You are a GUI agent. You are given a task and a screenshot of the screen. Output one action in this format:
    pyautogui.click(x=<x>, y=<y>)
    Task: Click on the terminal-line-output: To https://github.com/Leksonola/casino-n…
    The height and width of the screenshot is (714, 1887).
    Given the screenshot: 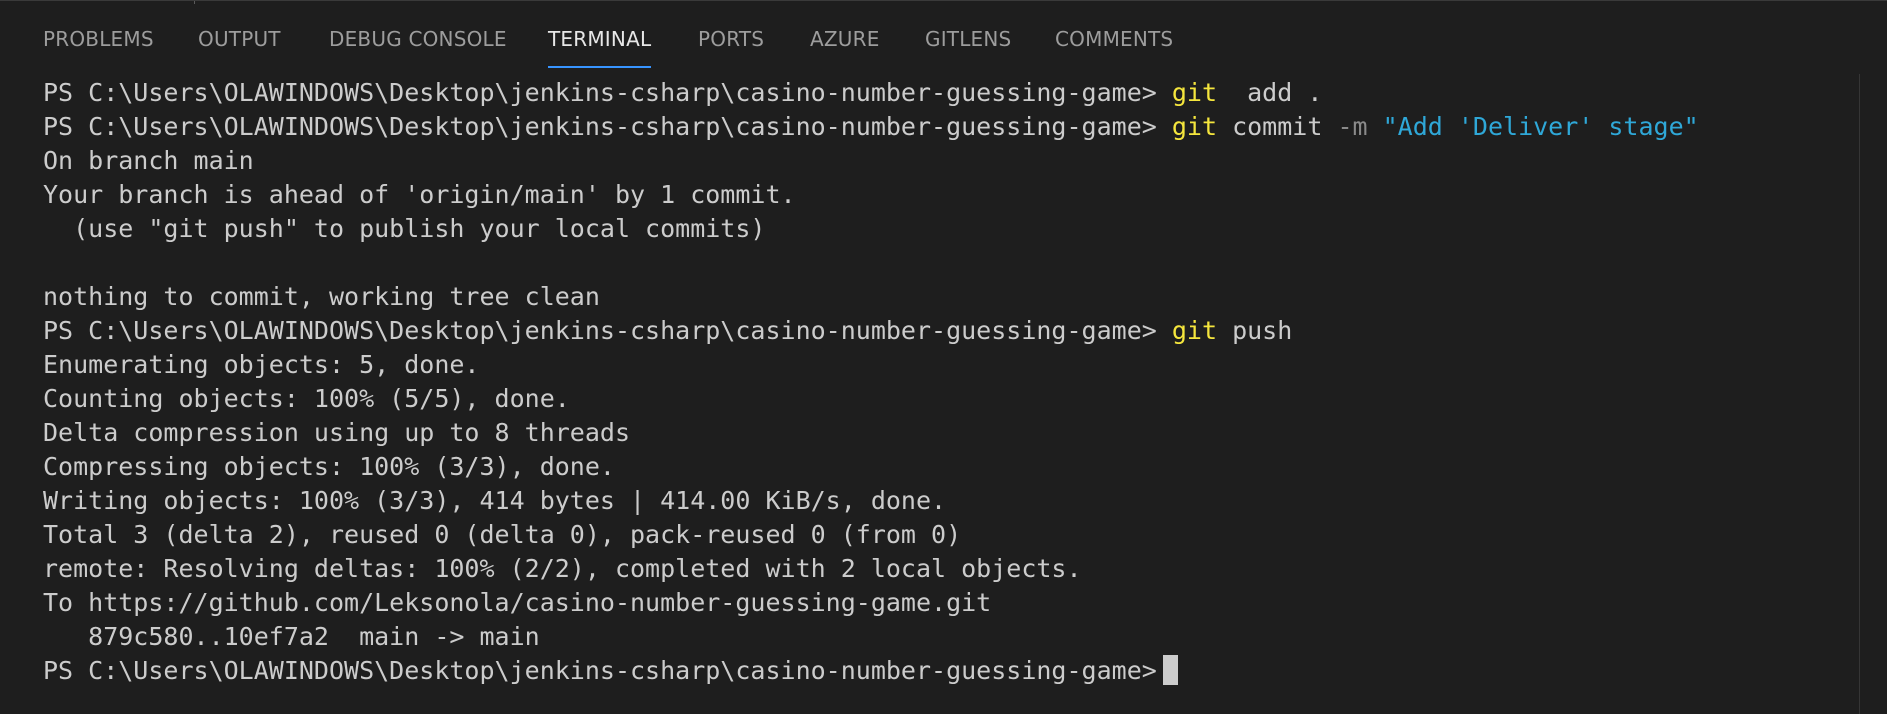 What is the action you would take?
    pyautogui.click(x=517, y=602)
    